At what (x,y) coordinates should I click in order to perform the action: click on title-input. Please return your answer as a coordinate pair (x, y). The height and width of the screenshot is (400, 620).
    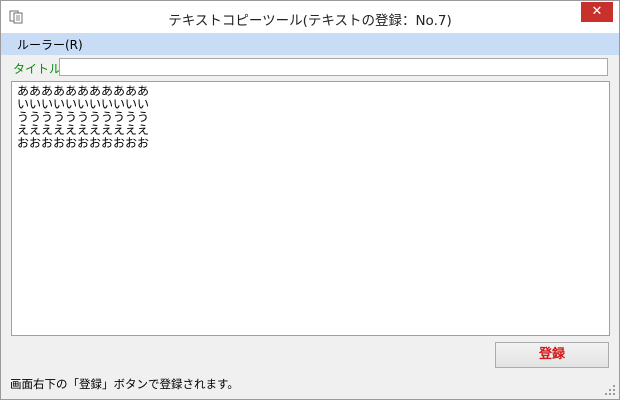
    Looking at the image, I should click on (333, 67).